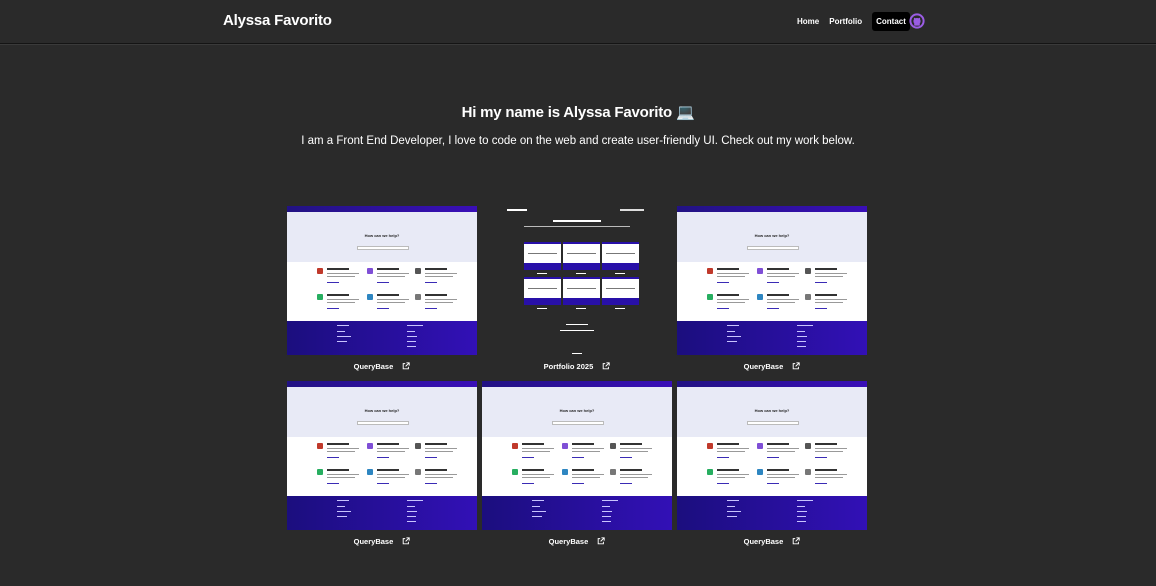 The width and height of the screenshot is (1156, 586). Describe the element at coordinates (891, 21) in the screenshot. I see `nav-contact-button: Contact` at that location.